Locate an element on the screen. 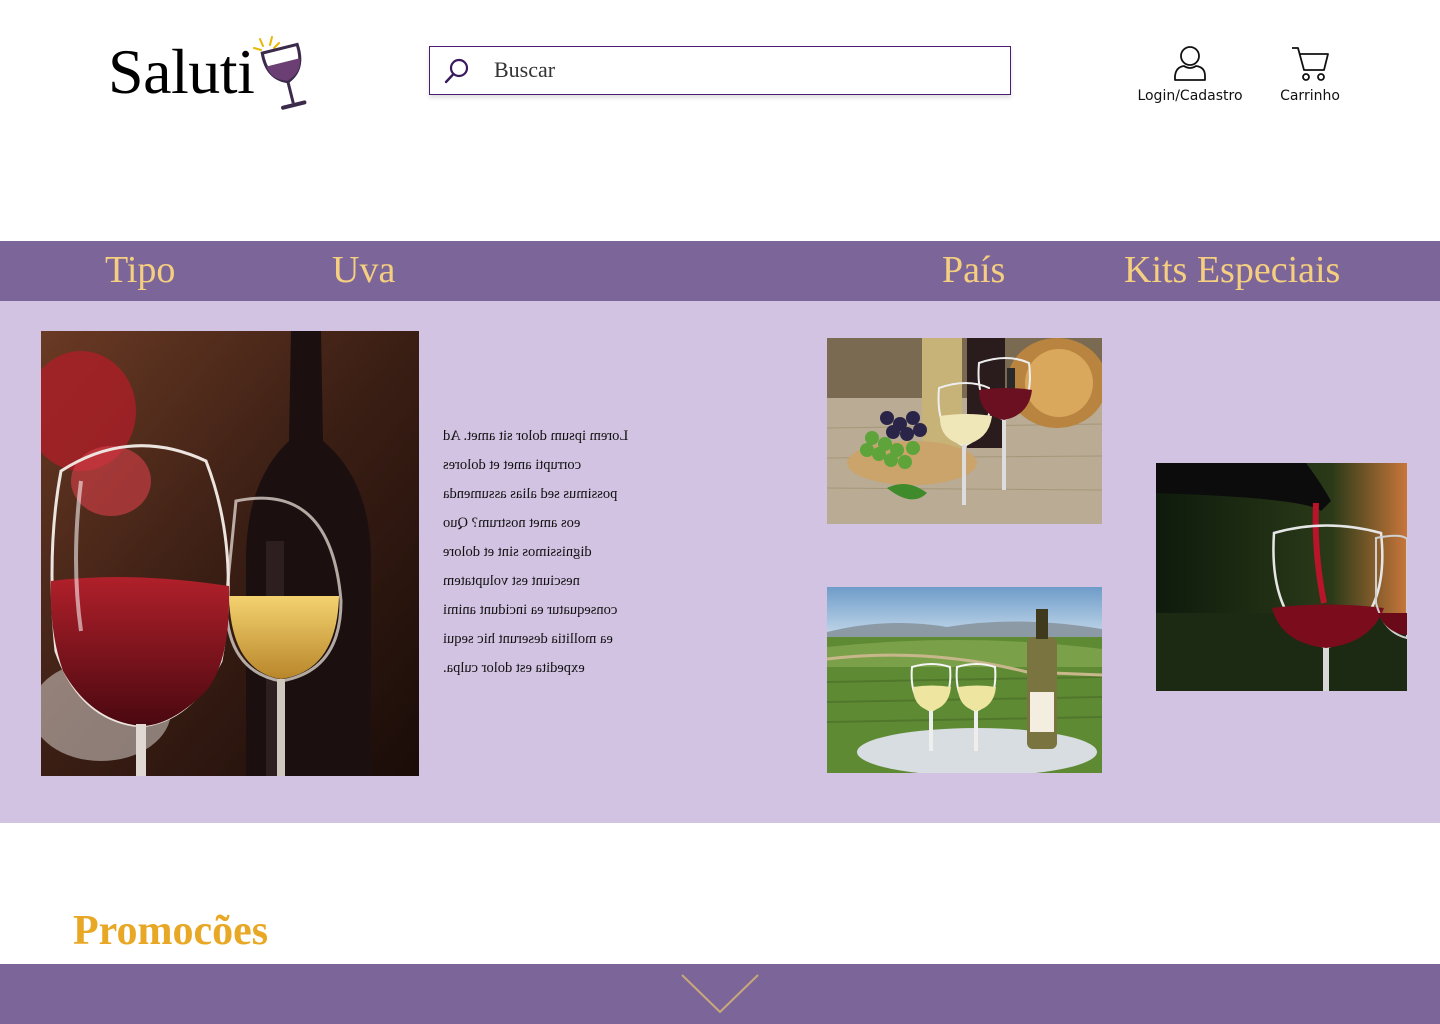 Image resolution: width=1440 pixels, height=1024 pixels. user-icon is located at coordinates (1190, 63).